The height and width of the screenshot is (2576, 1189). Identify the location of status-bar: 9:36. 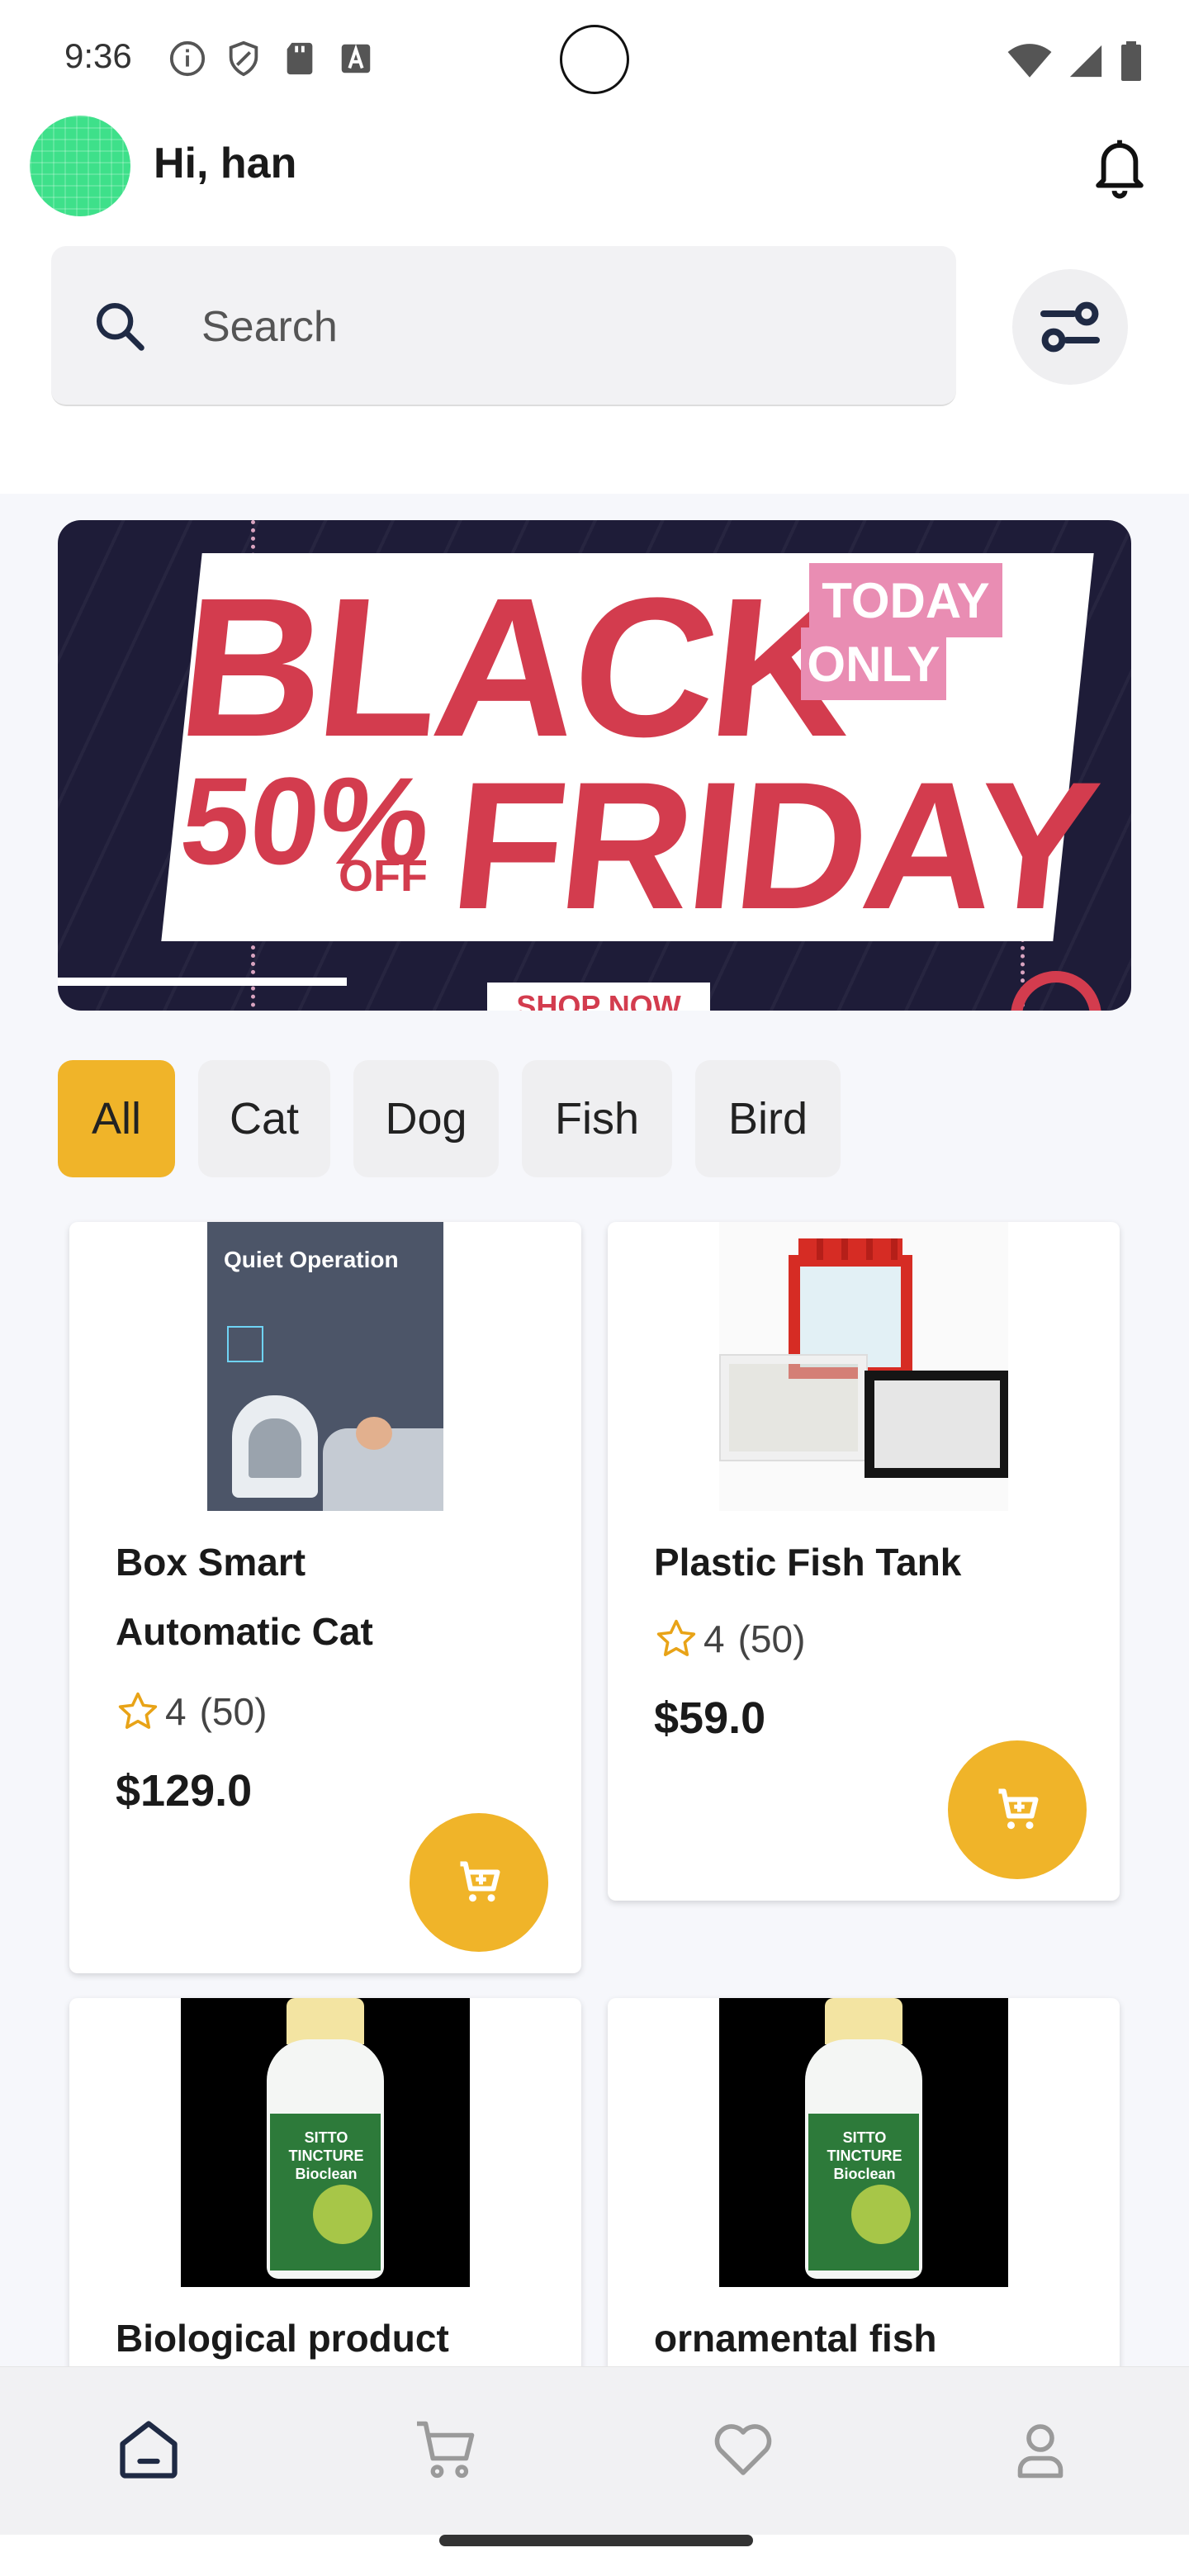
(594, 58).